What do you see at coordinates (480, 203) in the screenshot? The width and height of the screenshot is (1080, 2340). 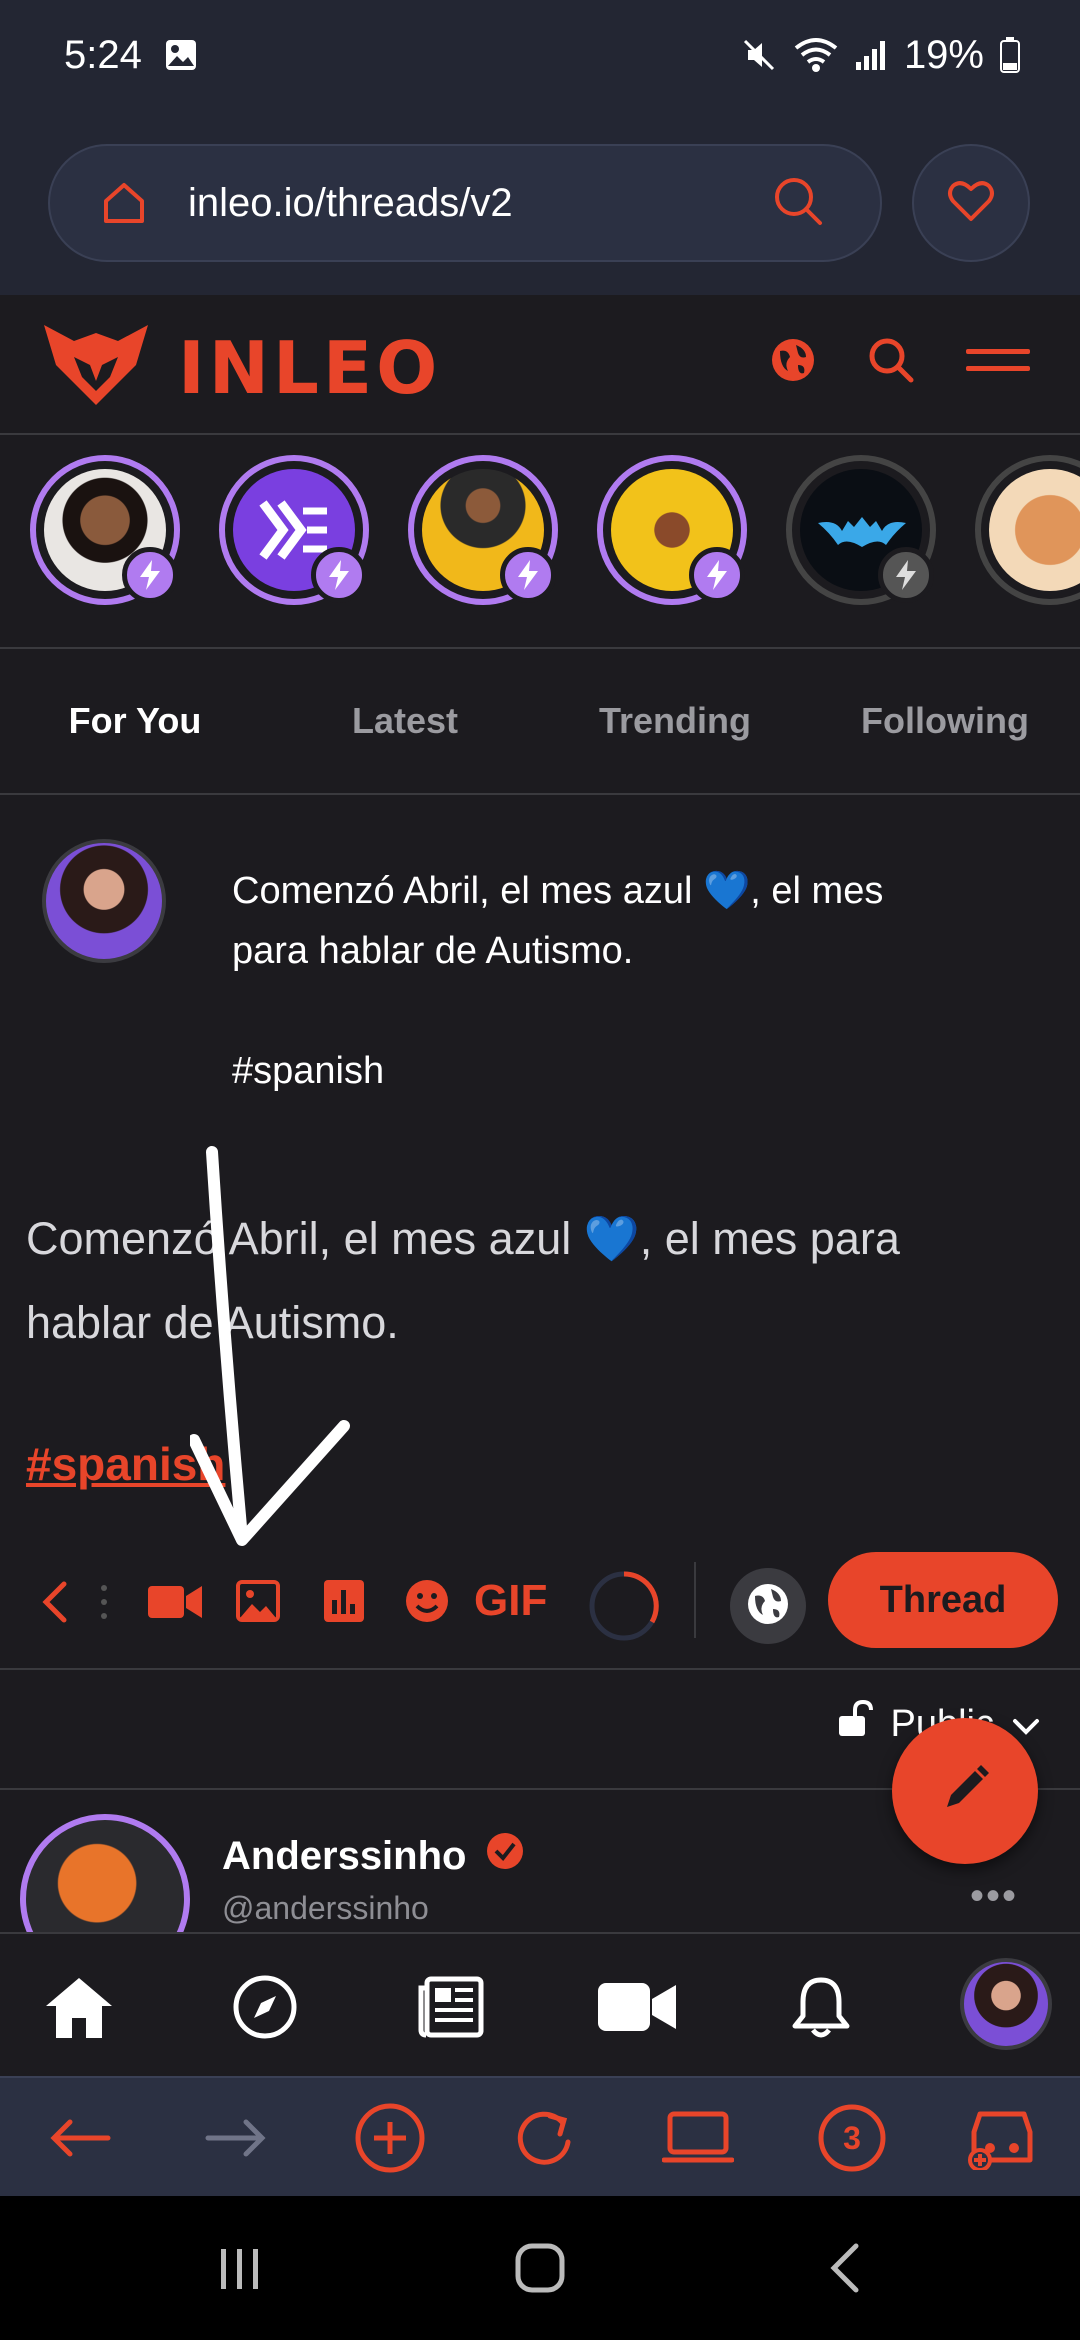 I see `url-text: inleo.io/threads/v2` at bounding box center [480, 203].